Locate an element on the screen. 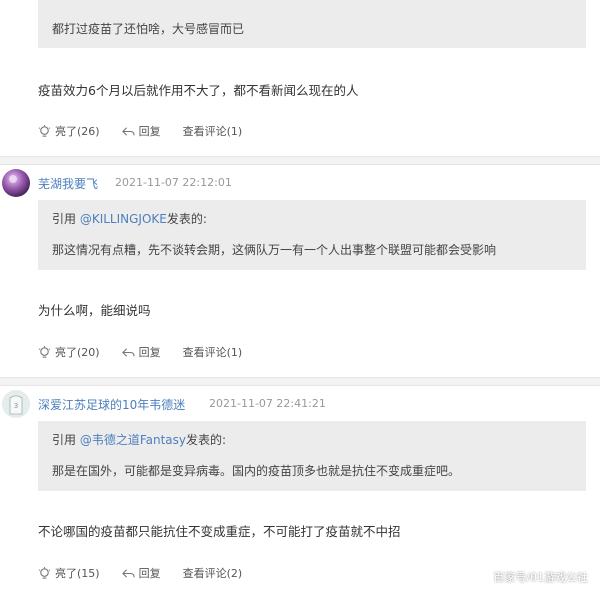 The image size is (600, 597). like-button: 亮了(15) is located at coordinates (69, 573).